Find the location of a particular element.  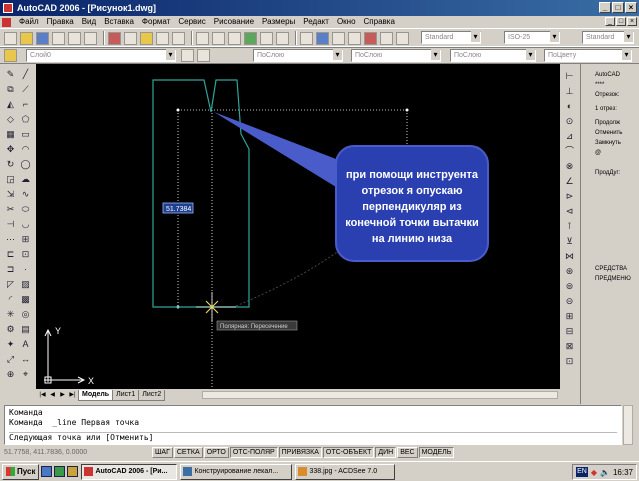

break-point-icon: ⋯ is located at coordinates (10, 239).